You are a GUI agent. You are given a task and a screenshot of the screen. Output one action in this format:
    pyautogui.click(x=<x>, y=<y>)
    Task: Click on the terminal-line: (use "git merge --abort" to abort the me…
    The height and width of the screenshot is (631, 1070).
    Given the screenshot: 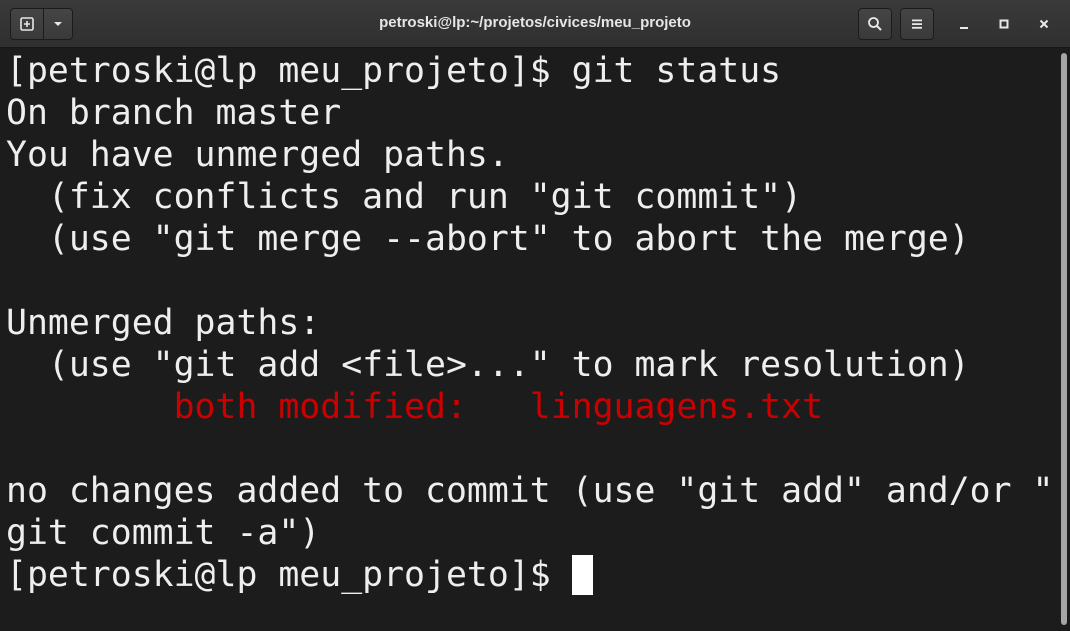 What is the action you would take?
    pyautogui.click(x=488, y=239)
    